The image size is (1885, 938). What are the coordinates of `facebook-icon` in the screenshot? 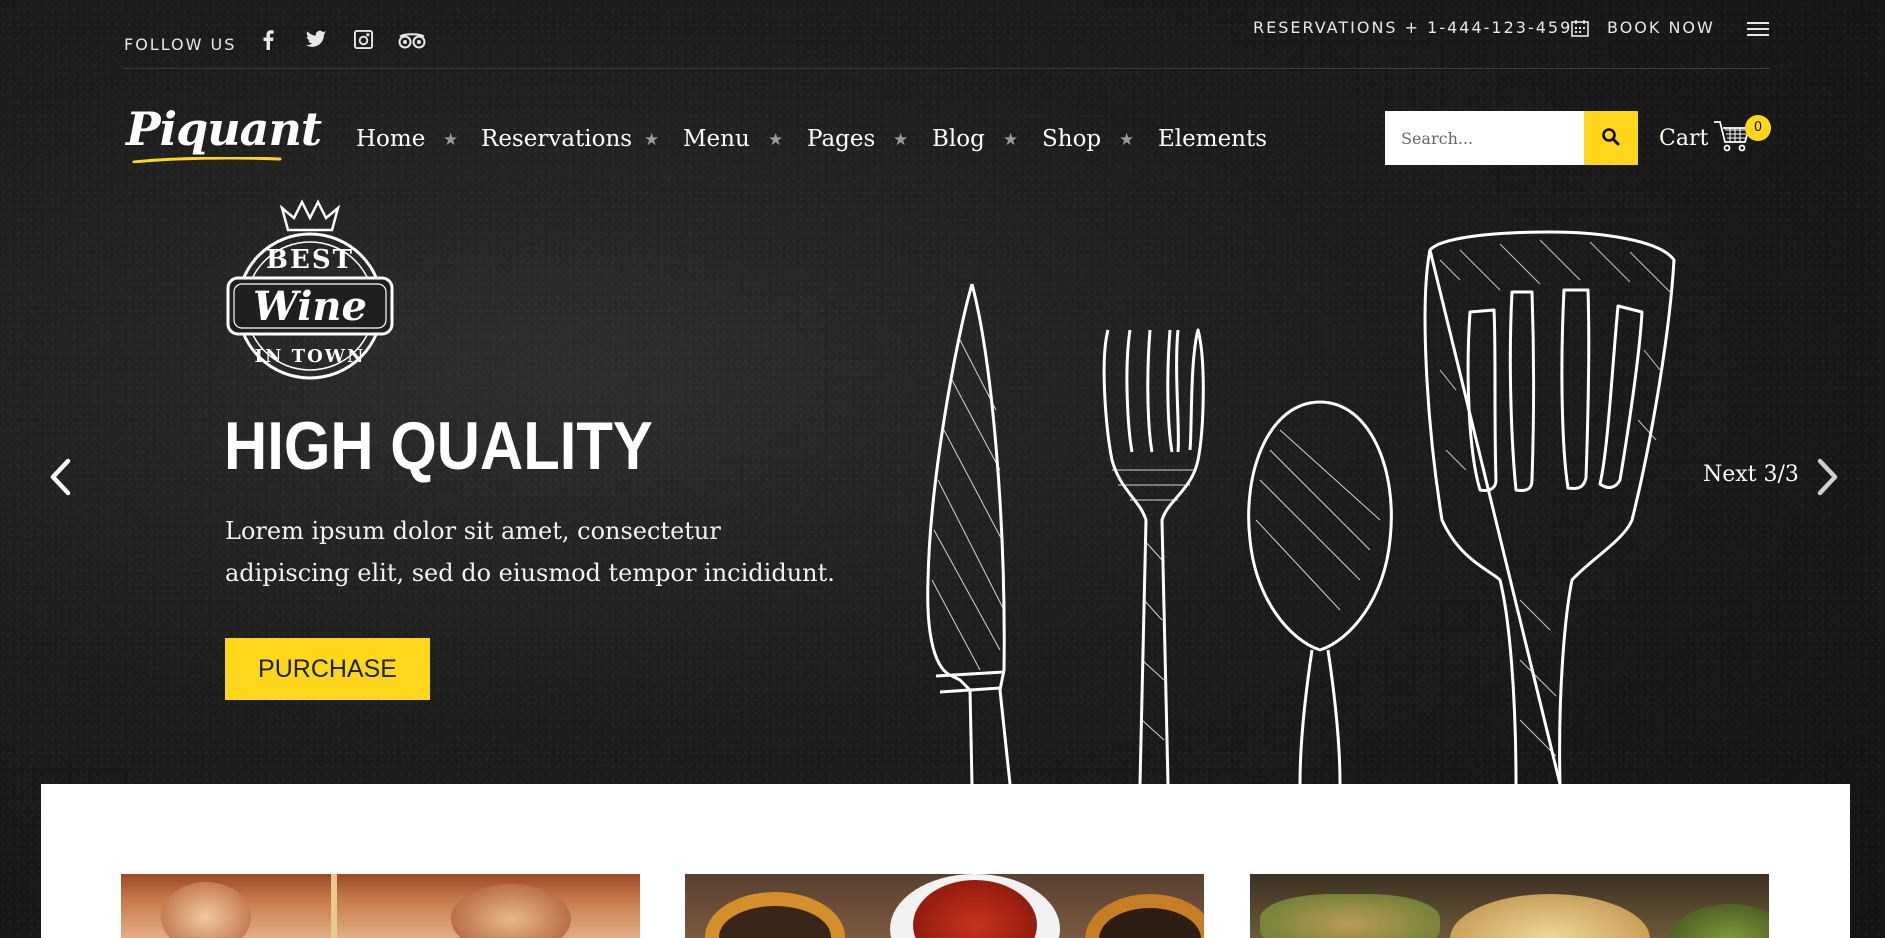 It's located at (268, 42).